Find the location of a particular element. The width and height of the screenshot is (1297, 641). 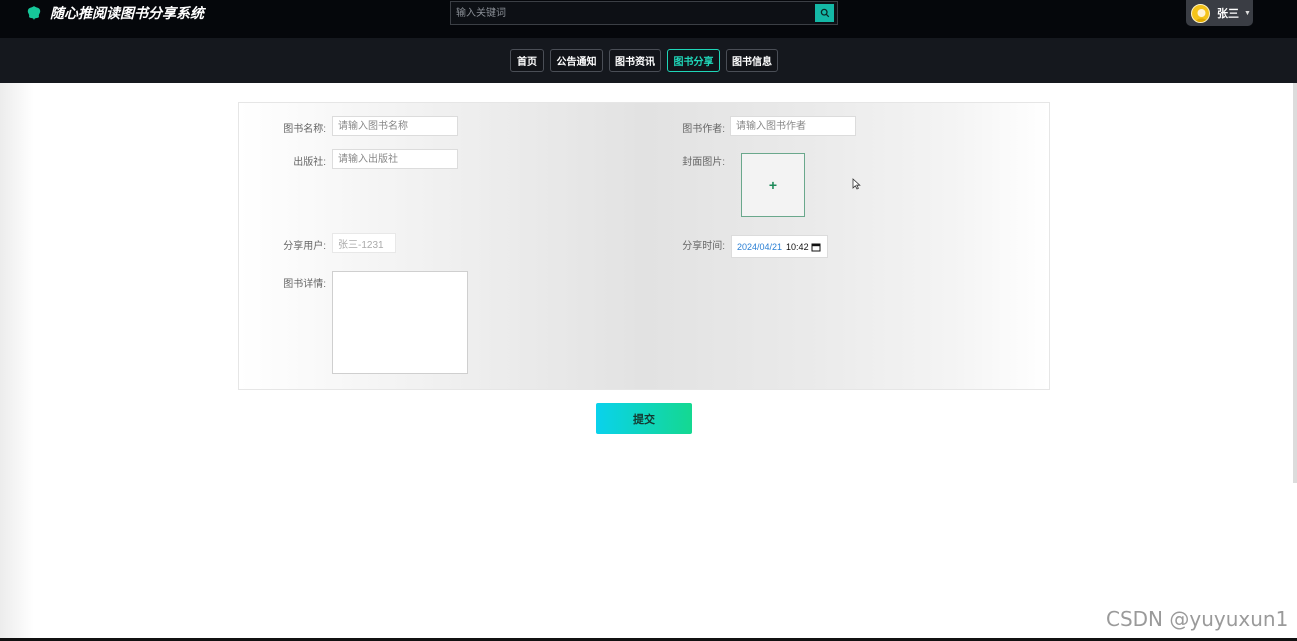

user-name: 张三 is located at coordinates (1228, 14).